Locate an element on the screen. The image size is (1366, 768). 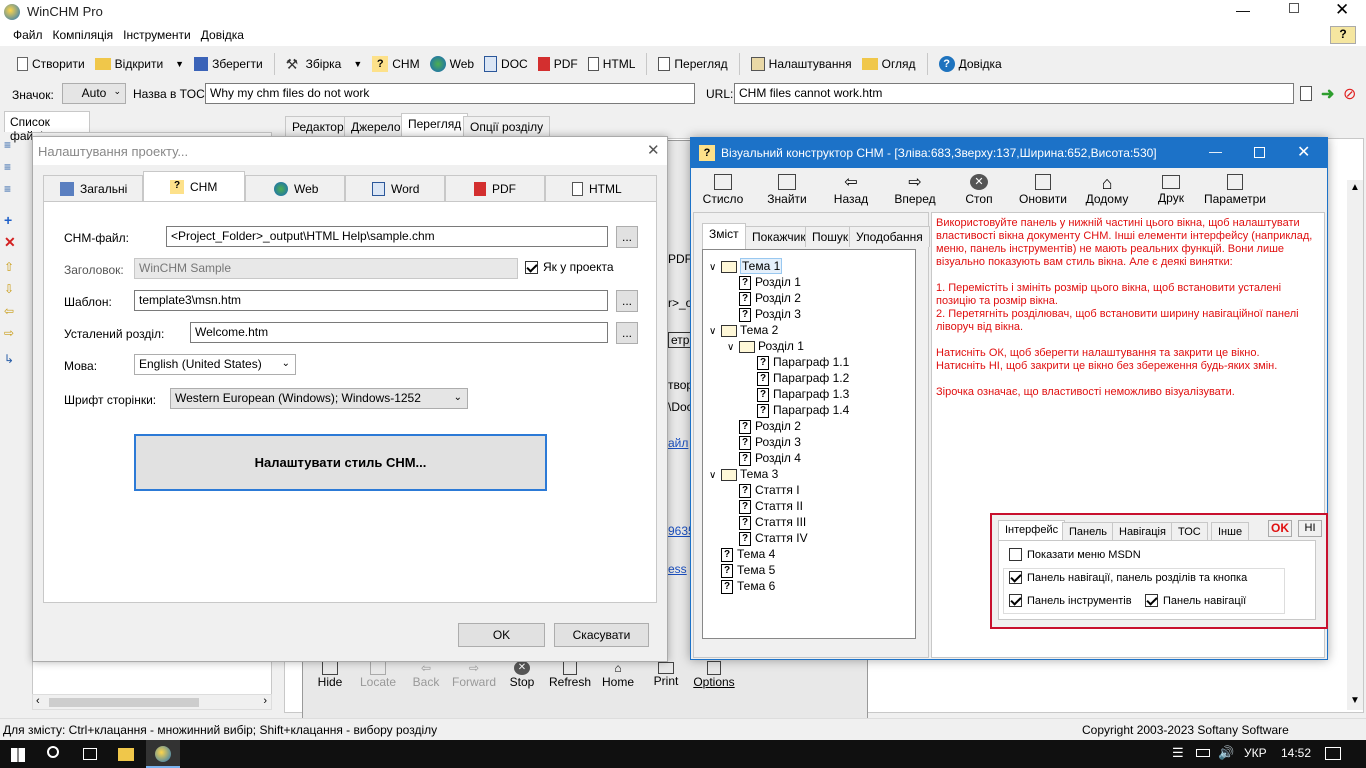
nav-panel-checkbox: Панель навігації is located at coordinates (1195, 600).